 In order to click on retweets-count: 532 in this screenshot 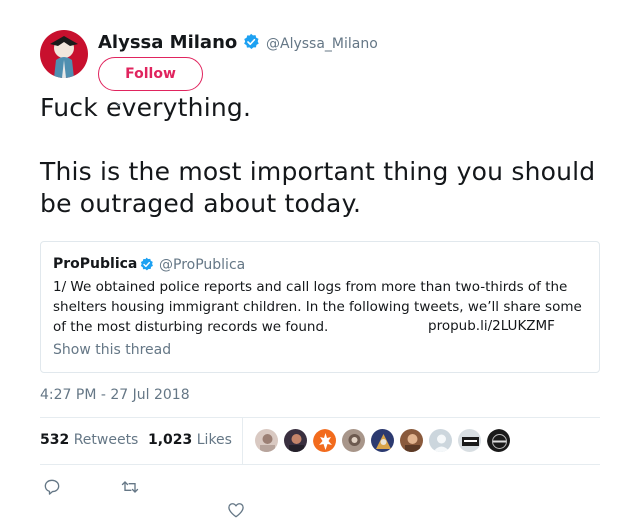, I will do `click(55, 440)`.